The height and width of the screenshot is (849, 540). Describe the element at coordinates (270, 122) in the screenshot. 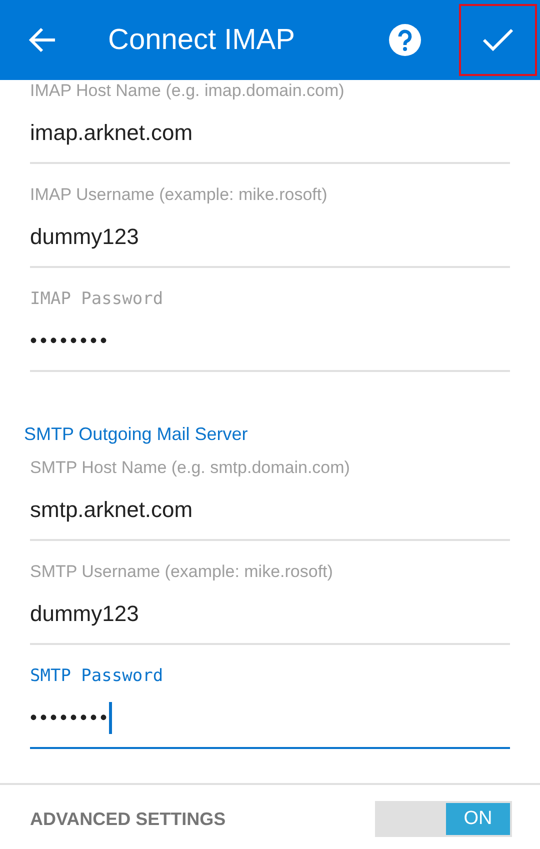

I see `text-field: IMAP Host Name (e.g. imap.domain.com) imap.arknet.com` at that location.